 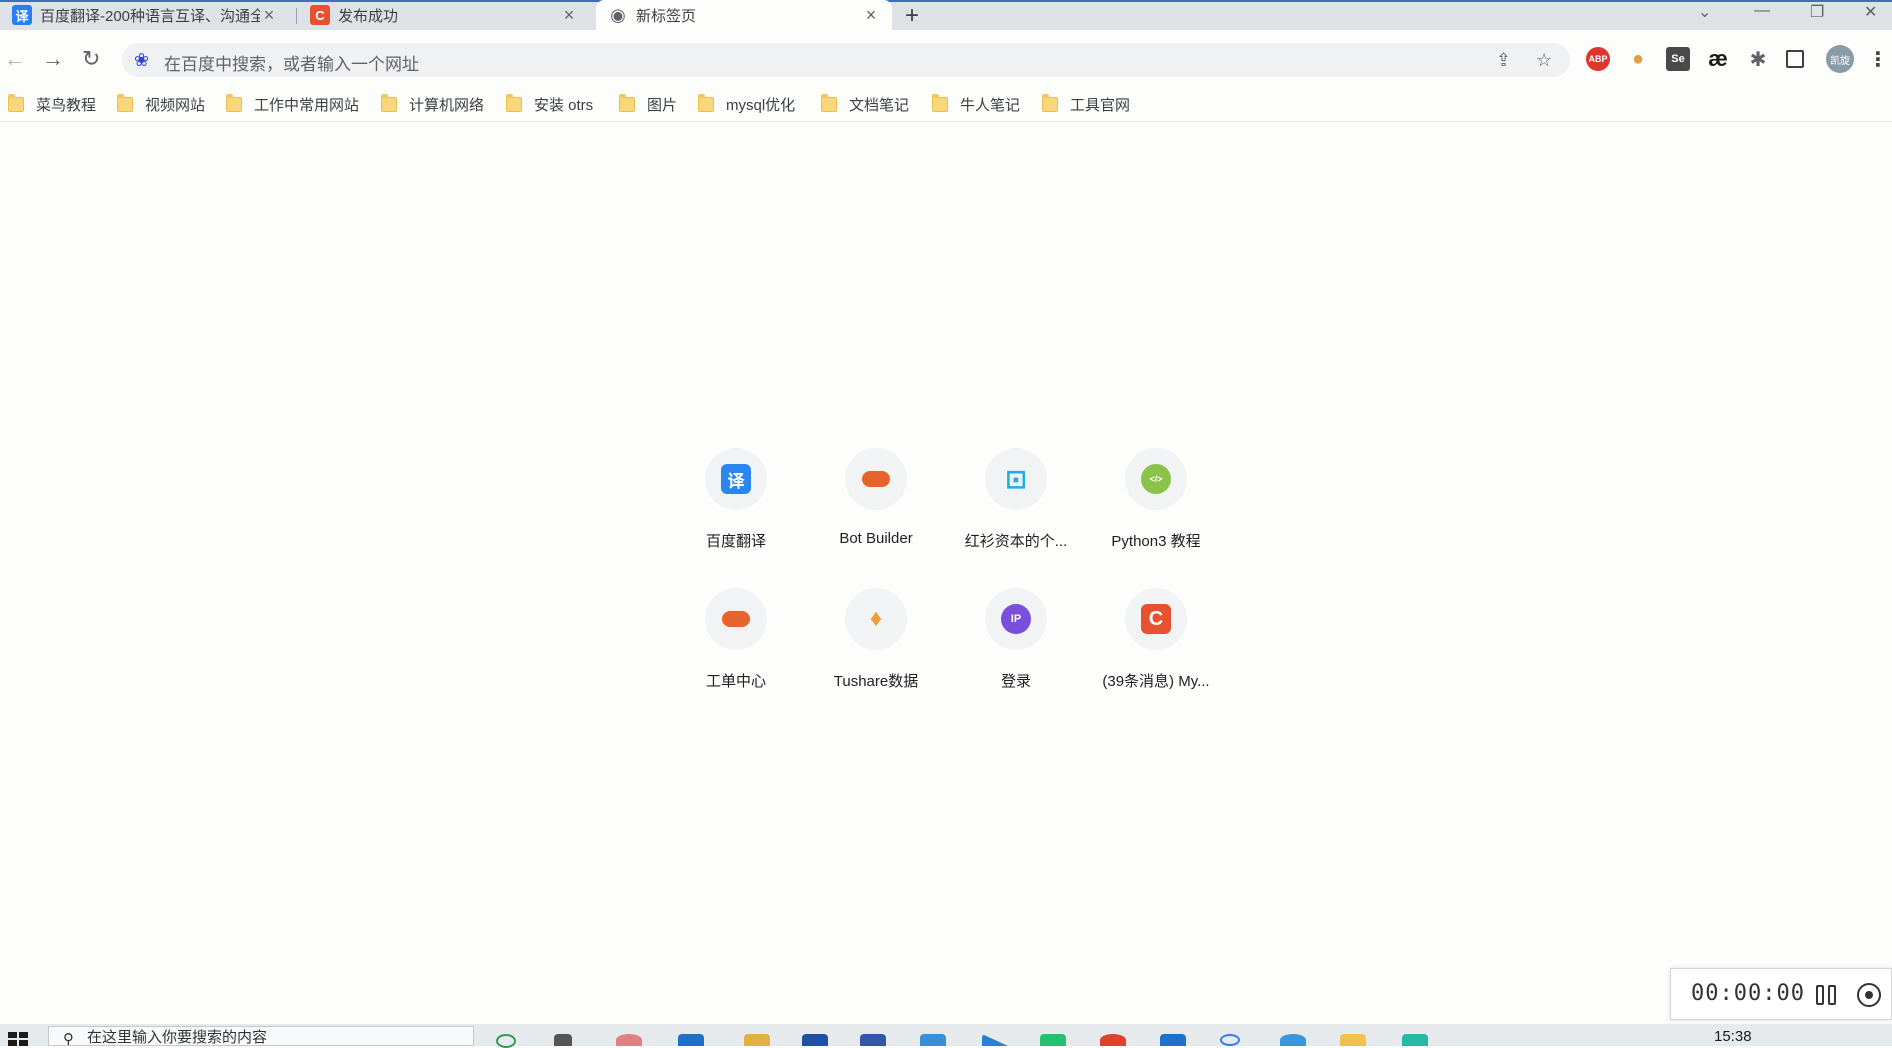 I want to click on shortcut-bot-builder: Bot Builder, so click(x=876, y=506).